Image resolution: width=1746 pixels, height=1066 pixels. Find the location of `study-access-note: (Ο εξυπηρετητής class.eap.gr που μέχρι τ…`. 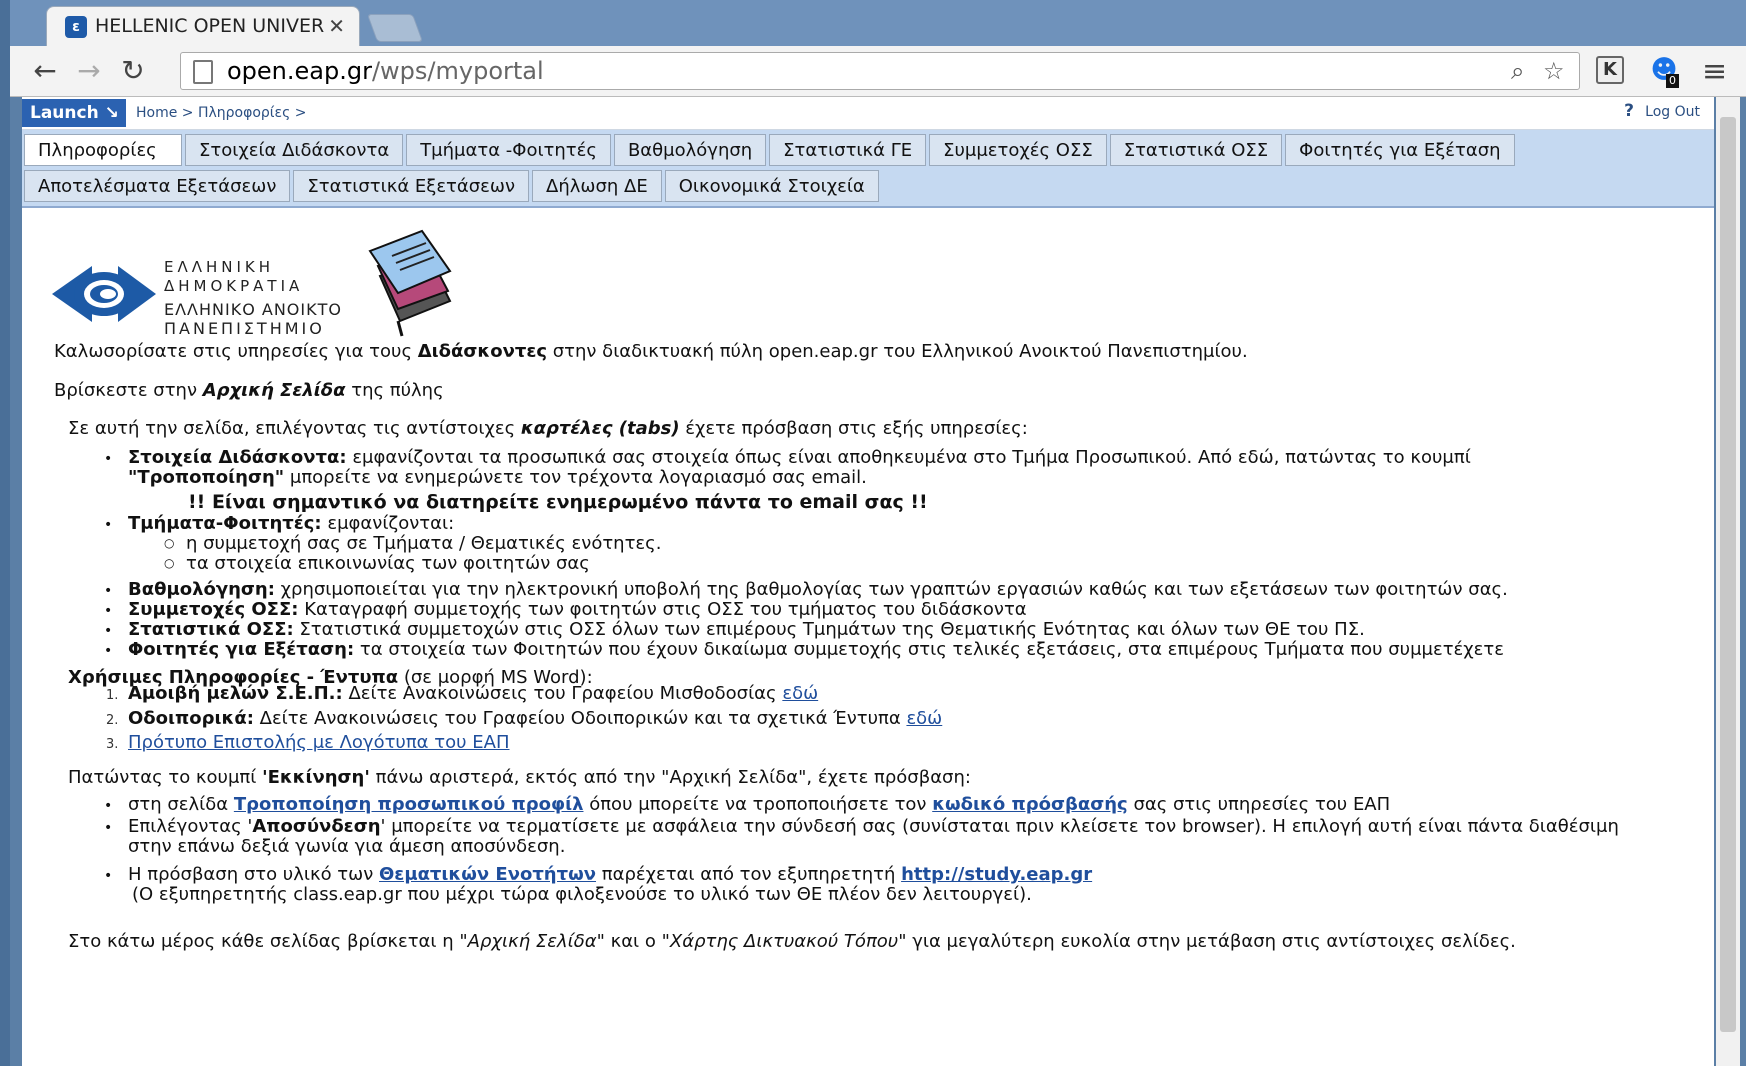

study-access-note: (Ο εξυπηρετητής class.eap.gr που μέχρι τ… is located at coordinates (582, 894).